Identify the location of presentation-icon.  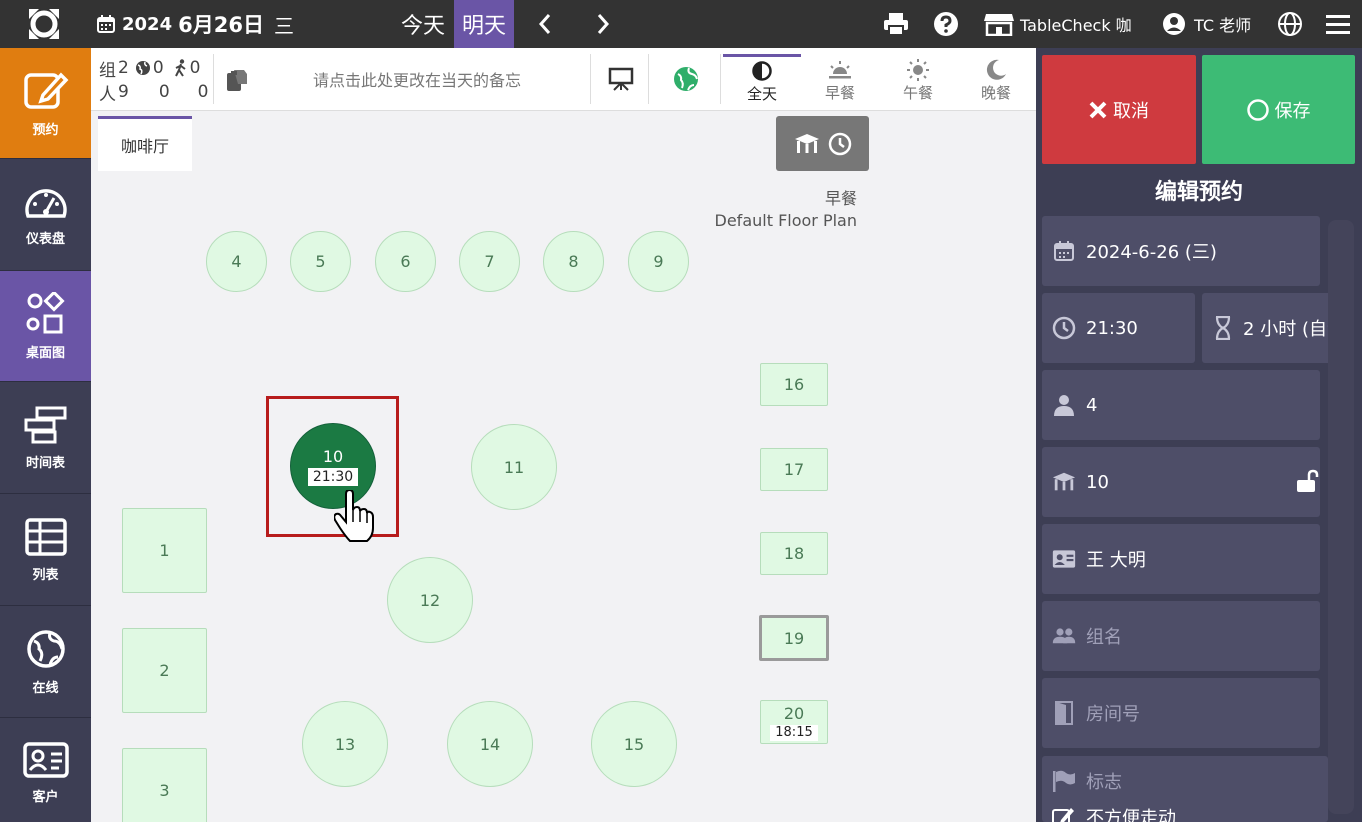
(621, 79).